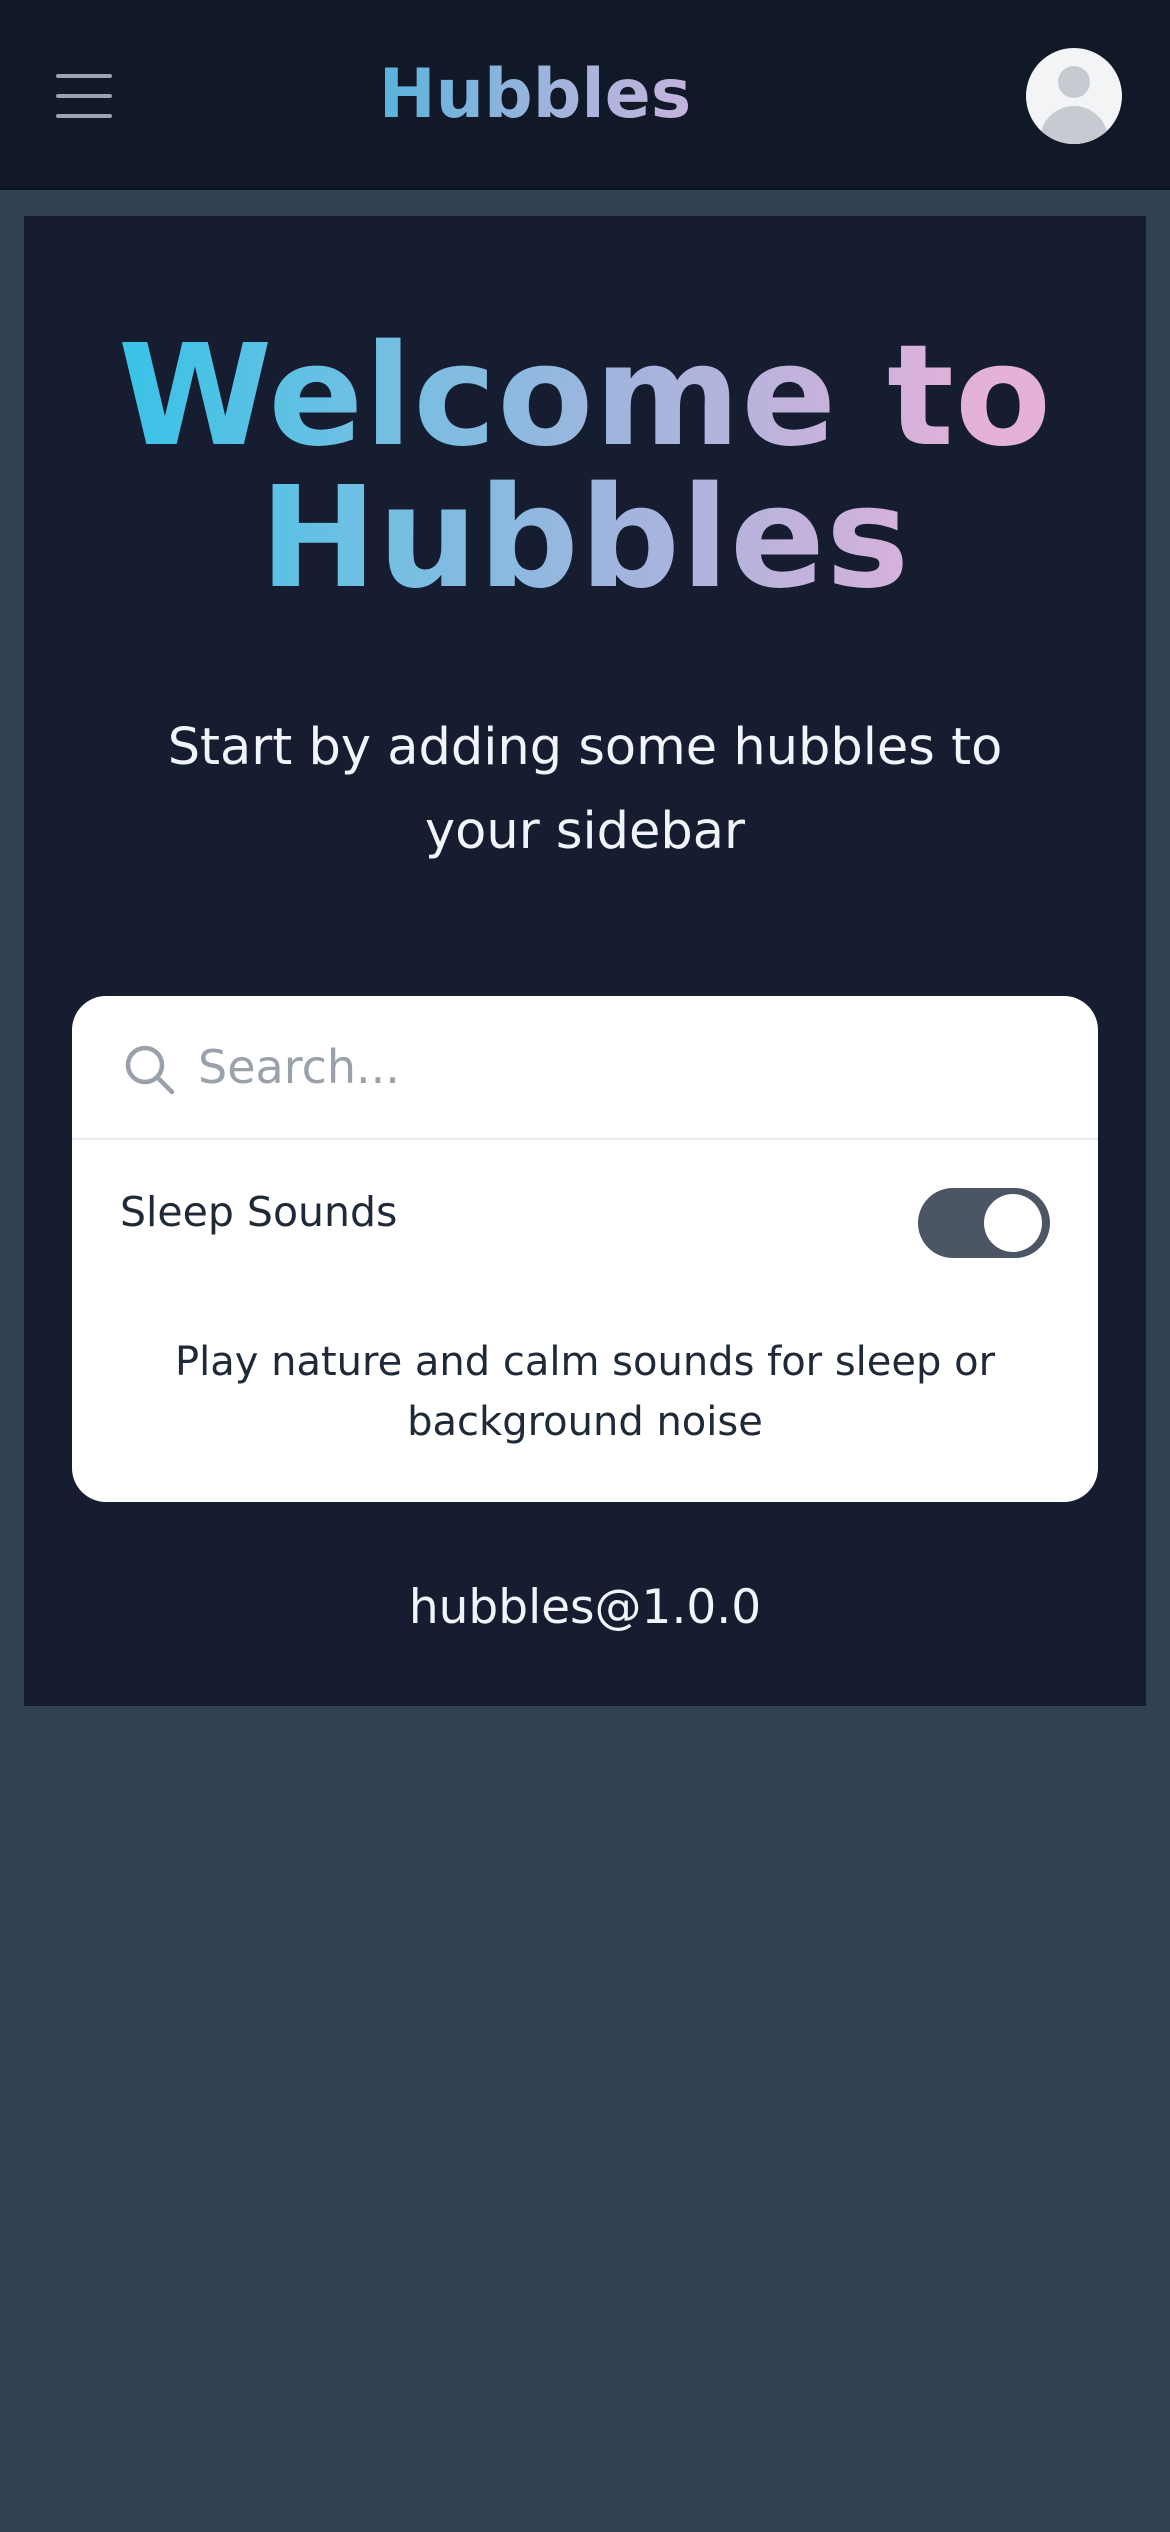  What do you see at coordinates (535, 95) in the screenshot?
I see `app-title: Hubbles` at bounding box center [535, 95].